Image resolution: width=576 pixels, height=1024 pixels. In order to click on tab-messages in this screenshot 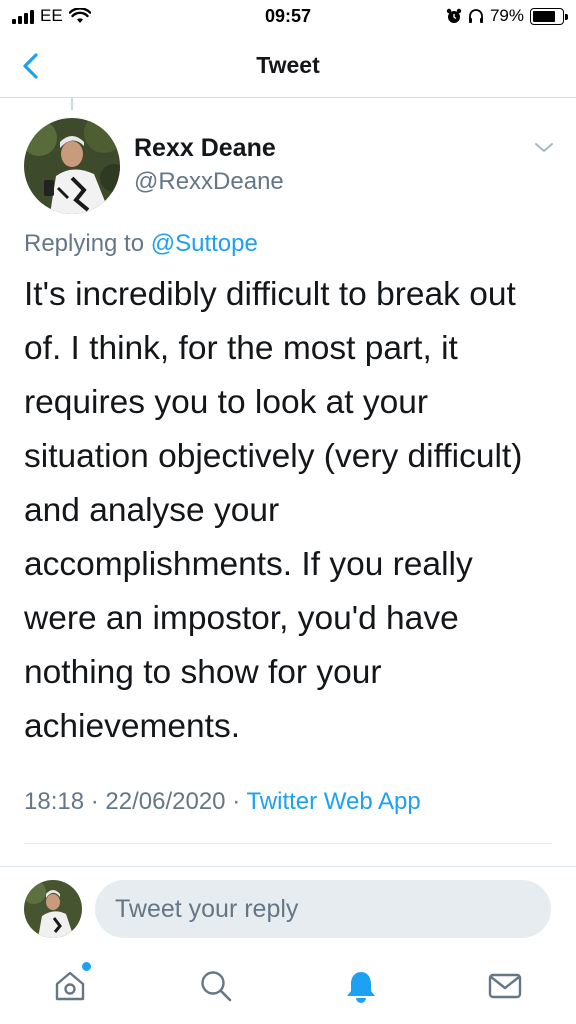, I will do `click(505, 986)`.